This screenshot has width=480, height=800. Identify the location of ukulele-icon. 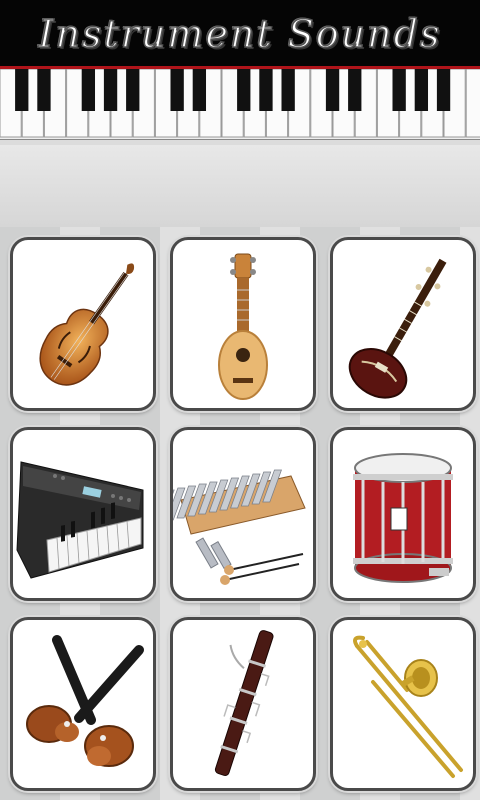
(243, 326).